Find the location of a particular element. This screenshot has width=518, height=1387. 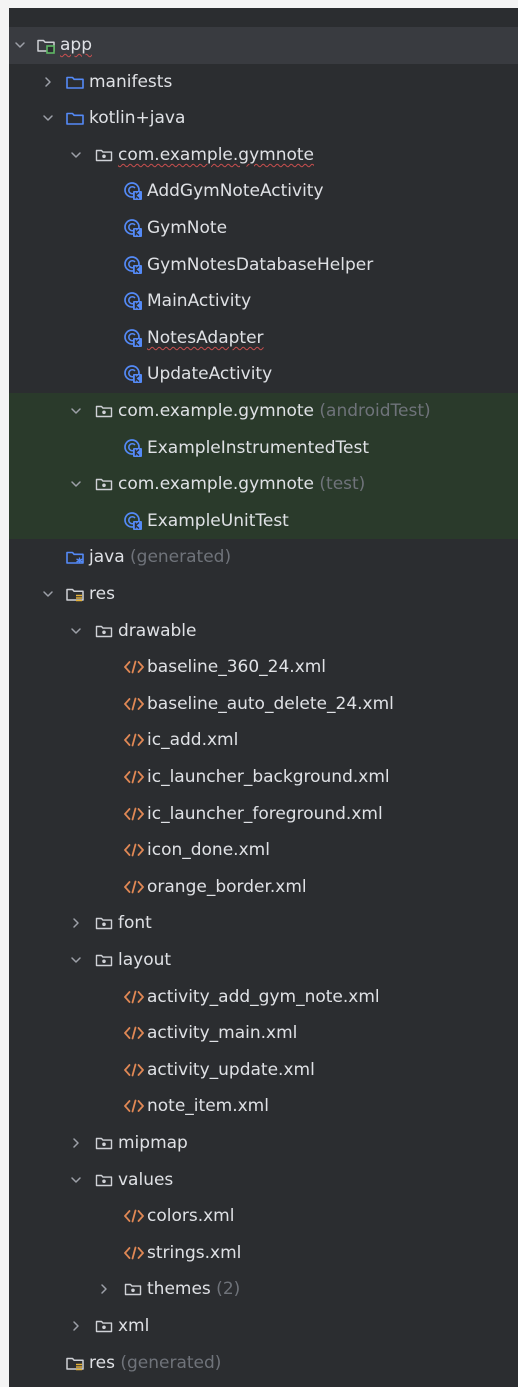

tree-item-label: layout is located at coordinates (144, 960).